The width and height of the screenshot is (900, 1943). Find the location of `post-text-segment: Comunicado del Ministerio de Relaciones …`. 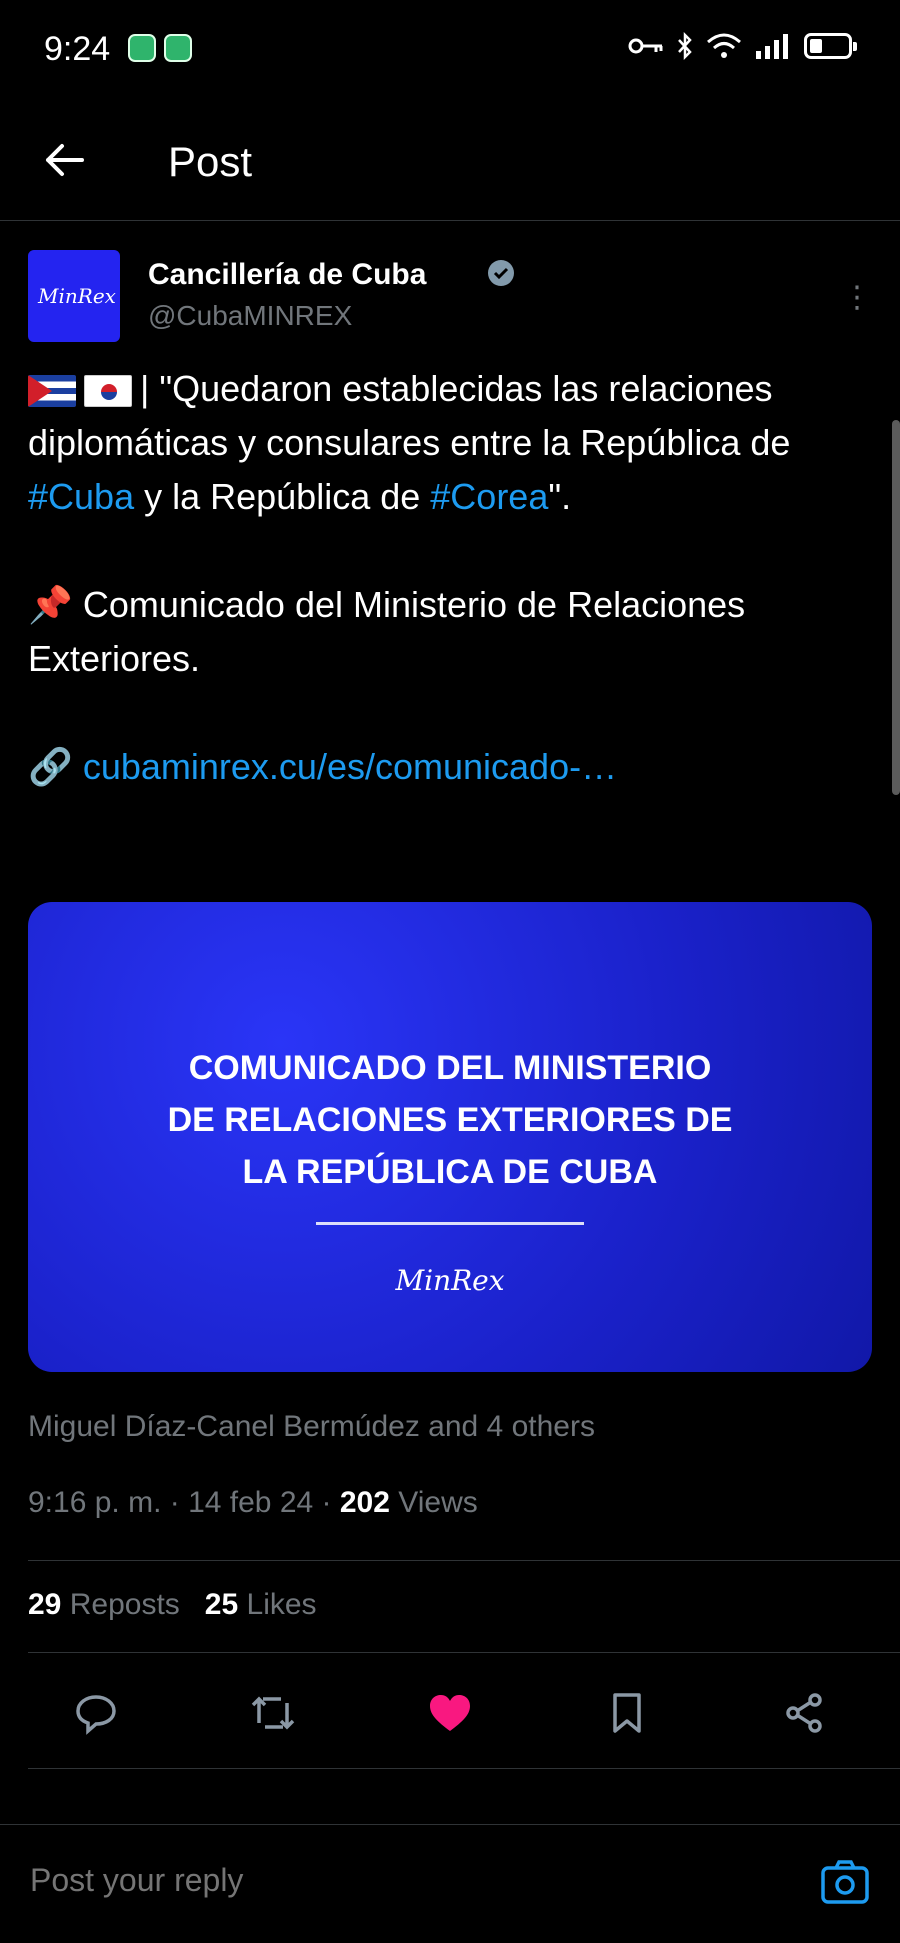

post-text-segment: Comunicado del Ministerio de Relaciones … is located at coordinates (387, 631).